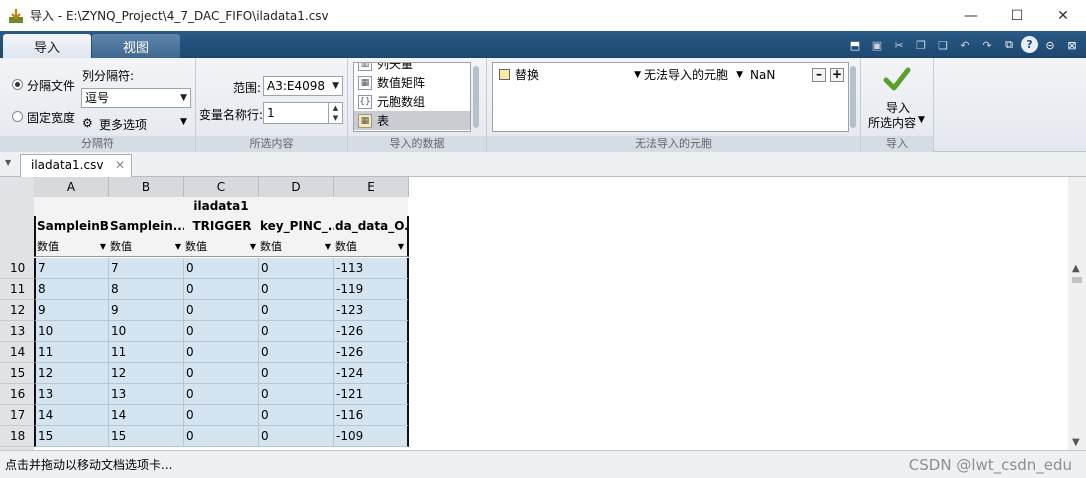 The width and height of the screenshot is (1086, 478). What do you see at coordinates (412, 101) in the screenshot?
I see `list-item-cell-array: {} 元胞数组` at bounding box center [412, 101].